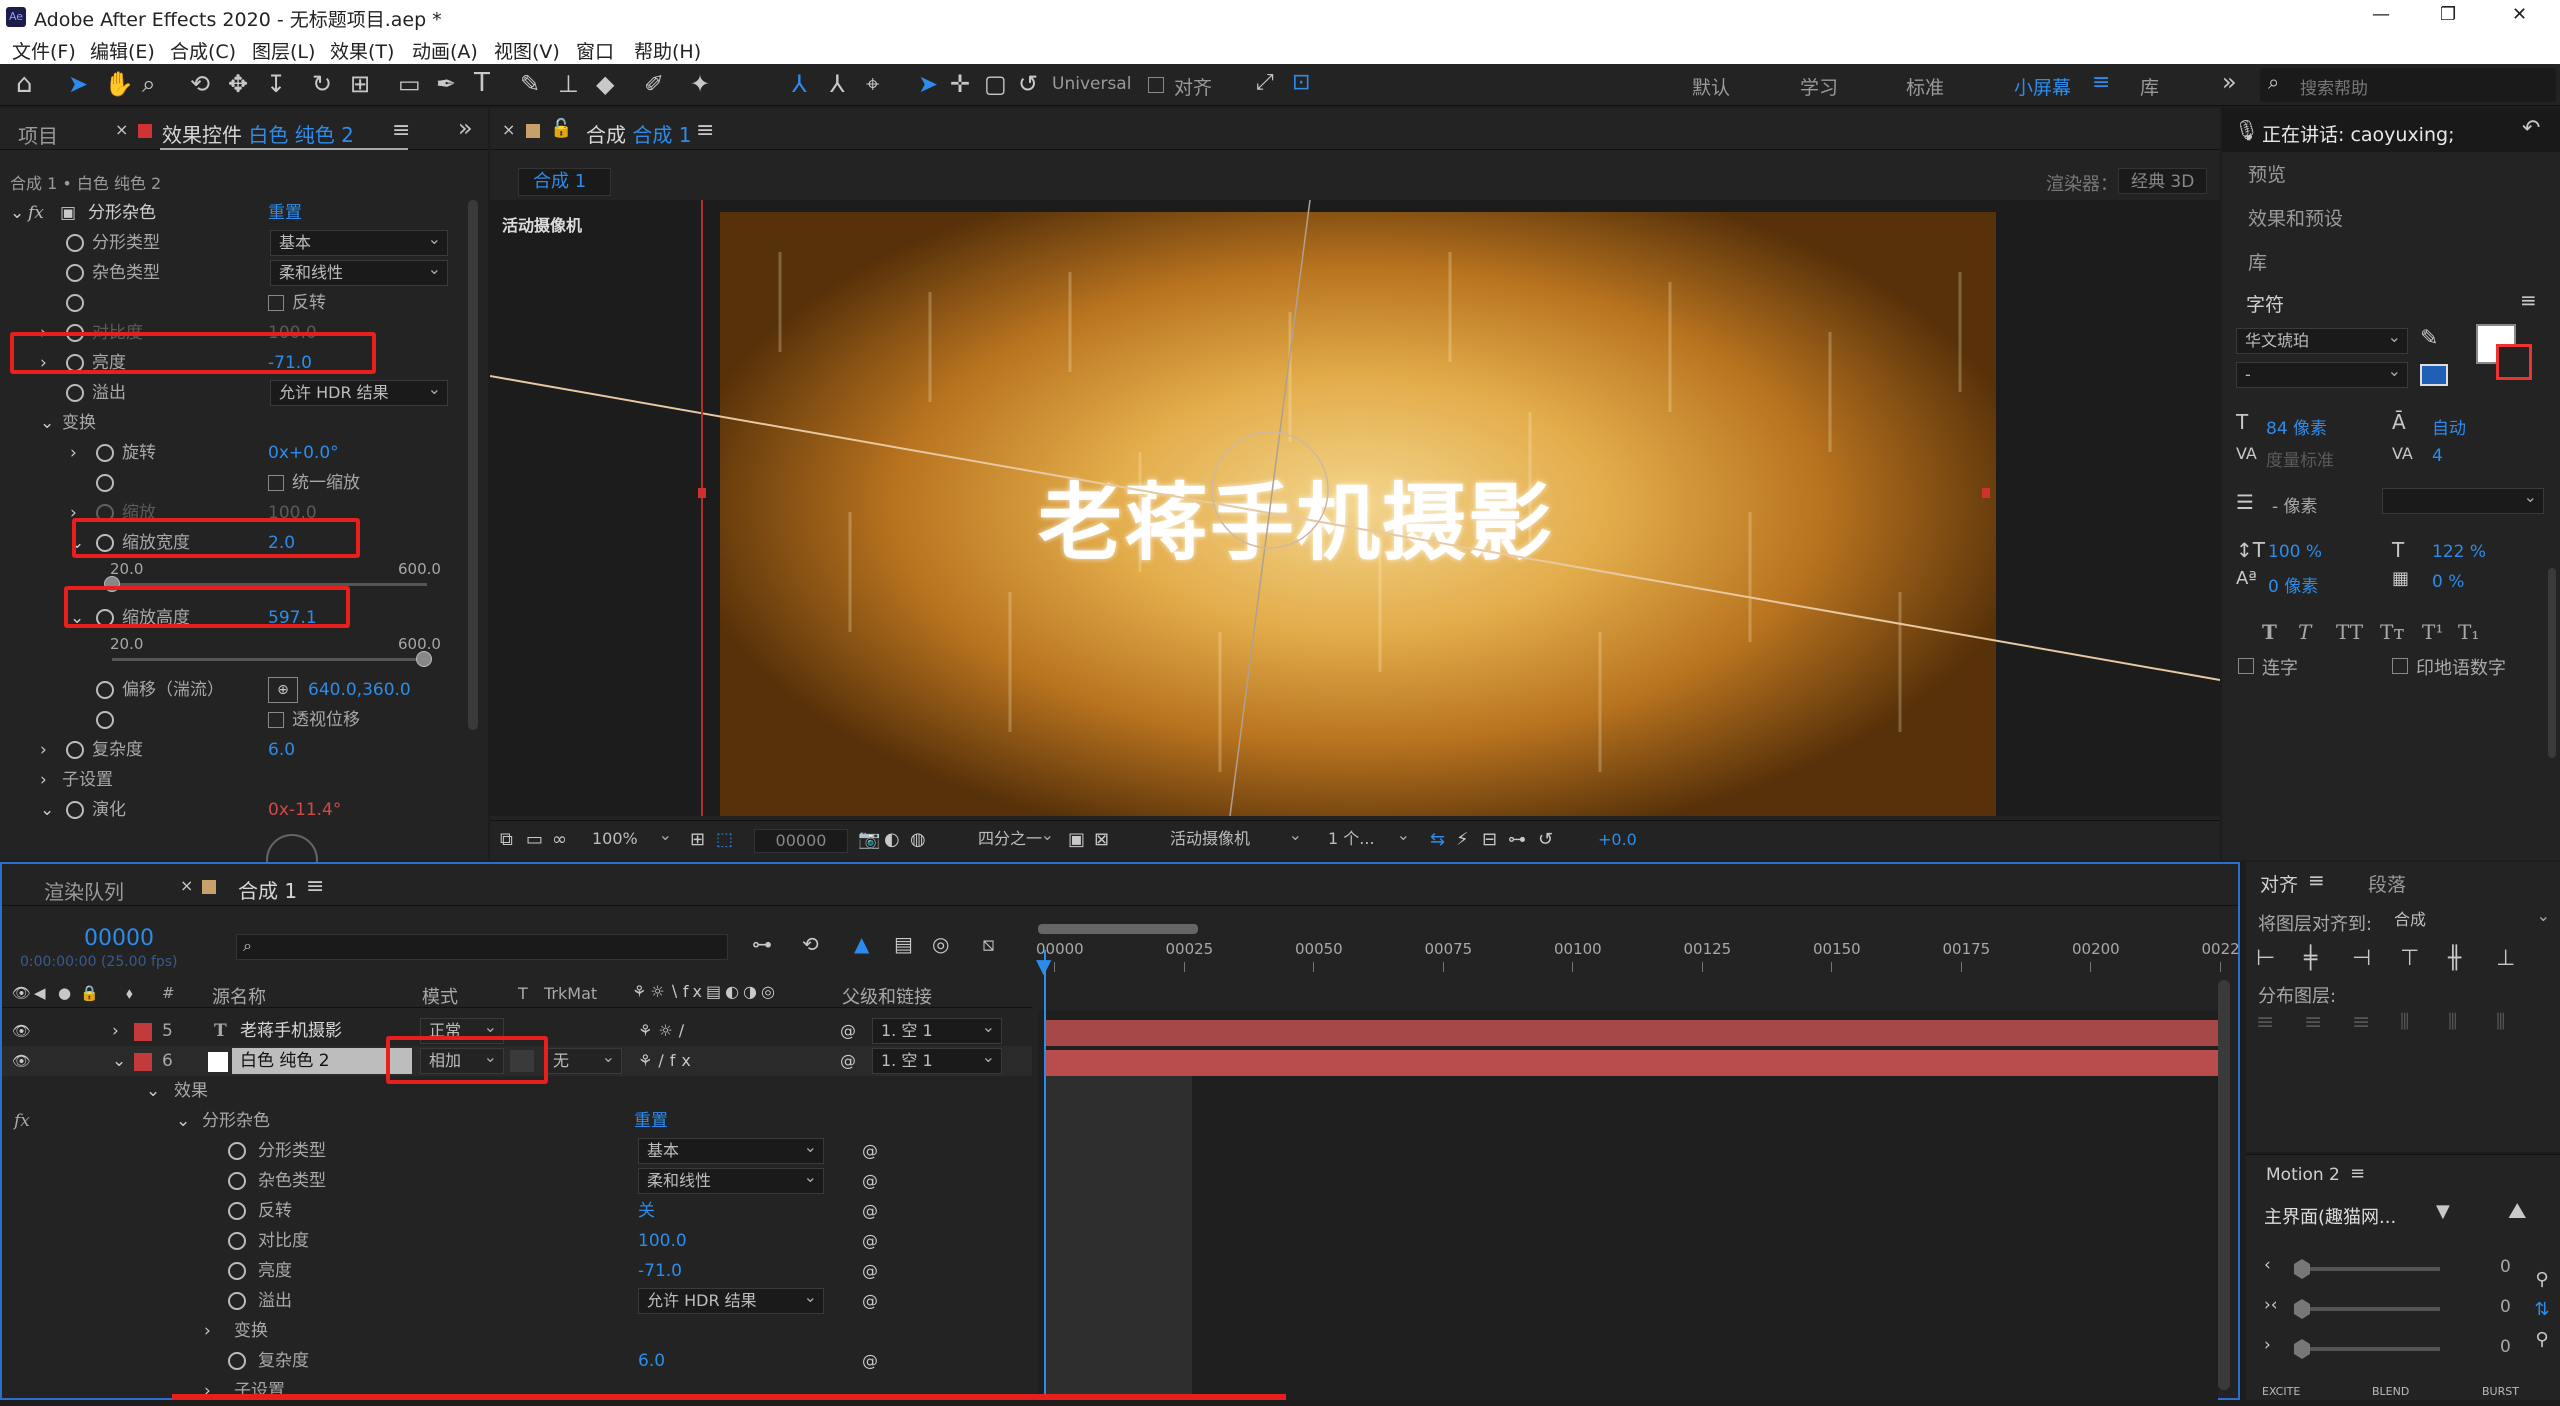 This screenshot has width=2560, height=1406. Describe the element at coordinates (2463, 499) in the screenshot. I see `stroke-type-dropdown` at that location.